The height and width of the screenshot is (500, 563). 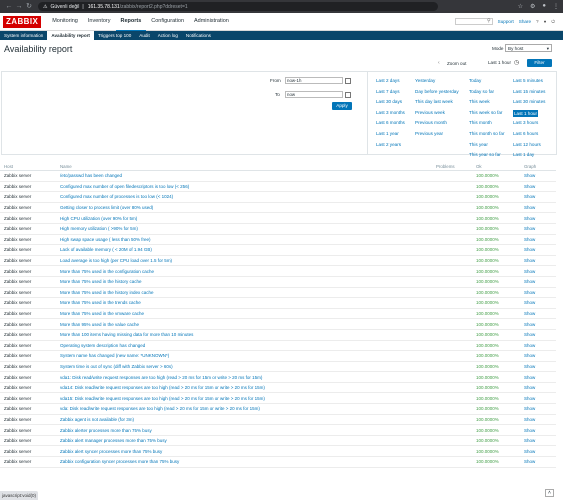 I want to click on quick-range: Last 15 minutes, so click(x=535, y=94).